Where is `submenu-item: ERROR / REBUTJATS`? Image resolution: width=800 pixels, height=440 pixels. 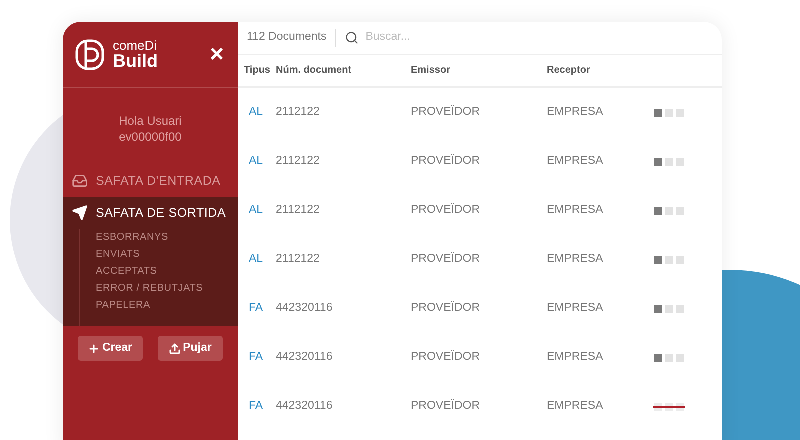 submenu-item: ERROR / REBUTJATS is located at coordinates (167, 288).